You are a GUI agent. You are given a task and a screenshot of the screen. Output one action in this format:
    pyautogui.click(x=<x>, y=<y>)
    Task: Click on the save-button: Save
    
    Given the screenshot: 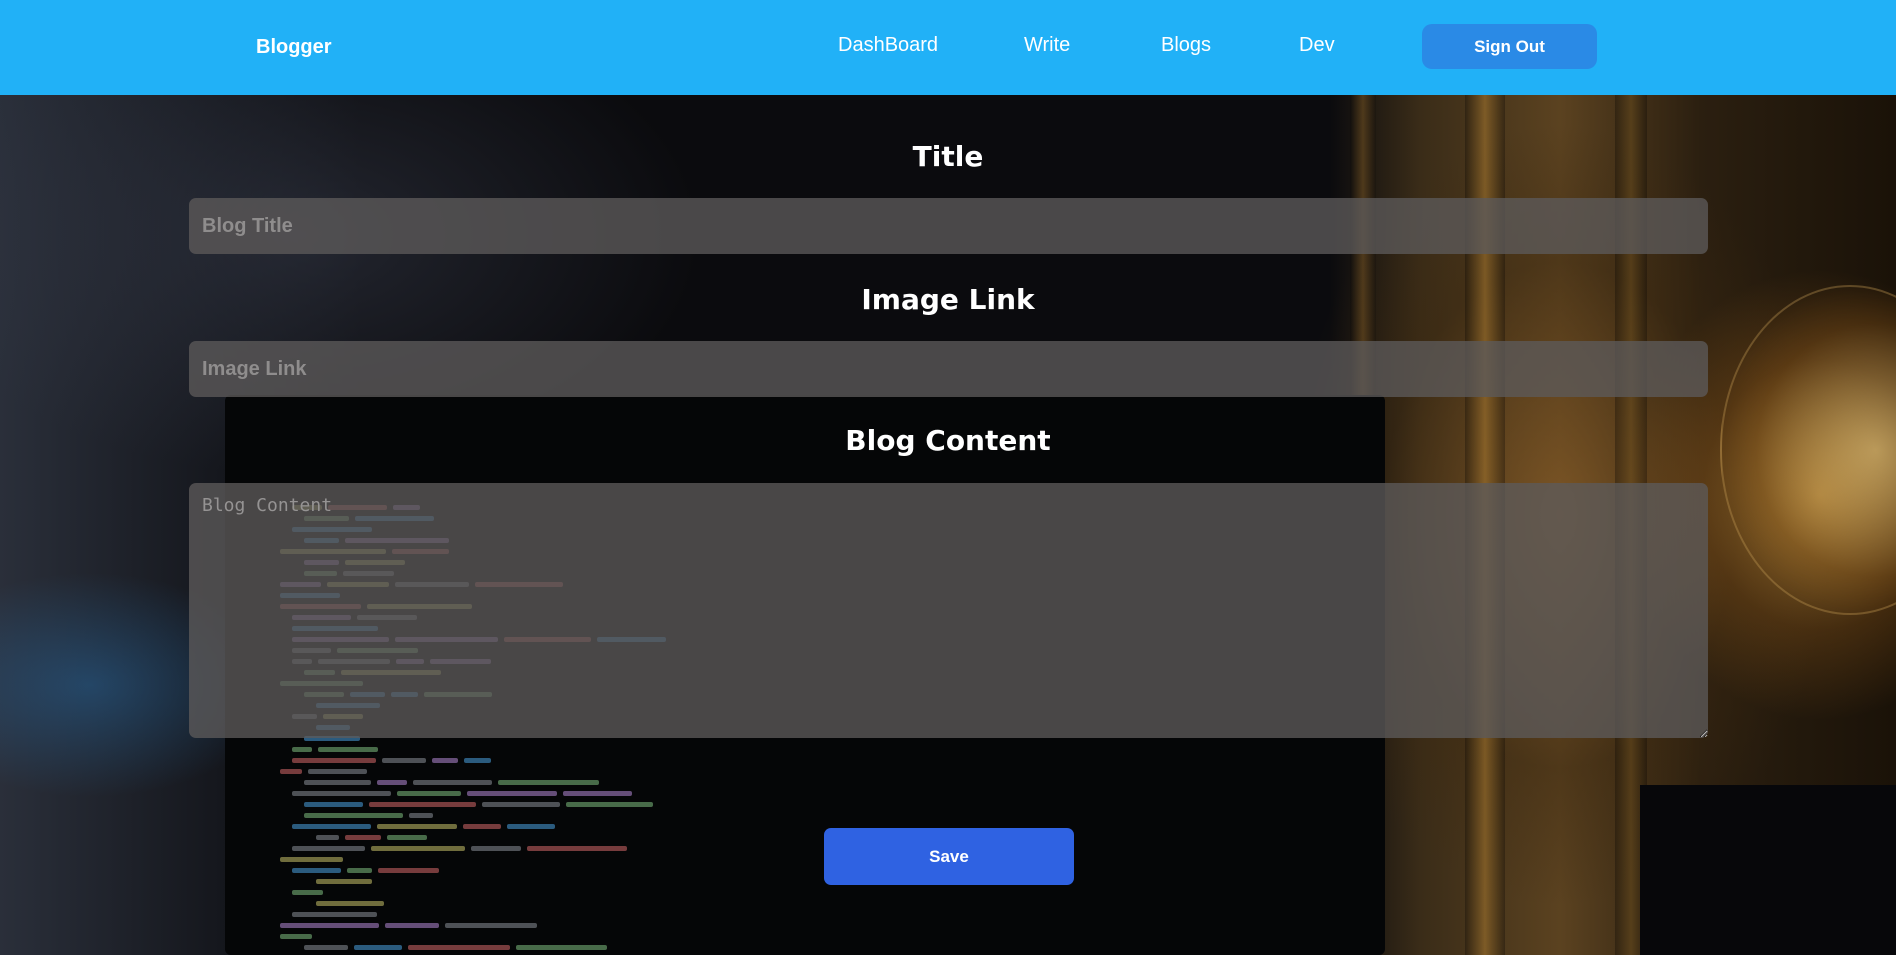 What is the action you would take?
    pyautogui.click(x=949, y=856)
    